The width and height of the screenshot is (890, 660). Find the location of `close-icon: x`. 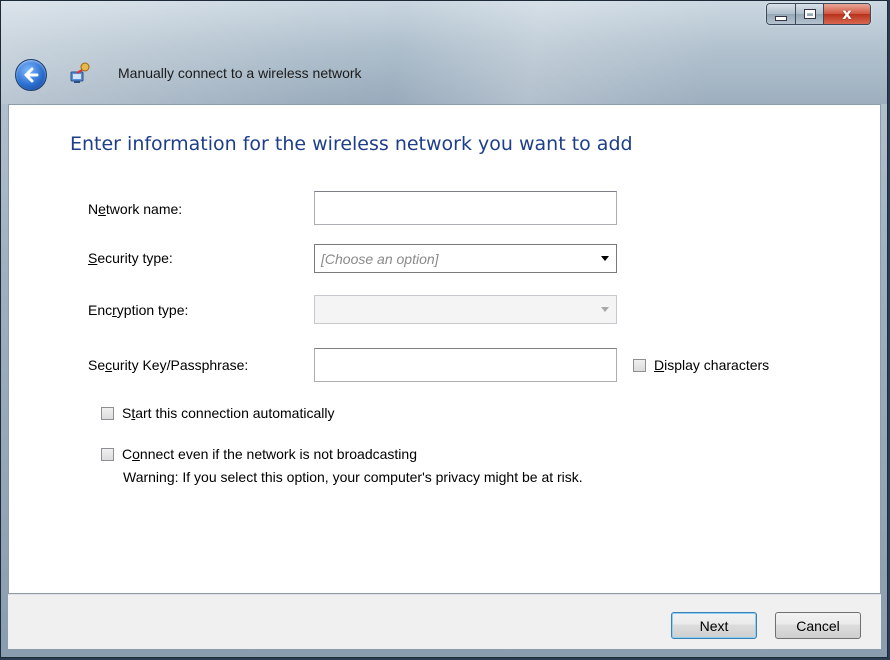

close-icon: x is located at coordinates (847, 13).